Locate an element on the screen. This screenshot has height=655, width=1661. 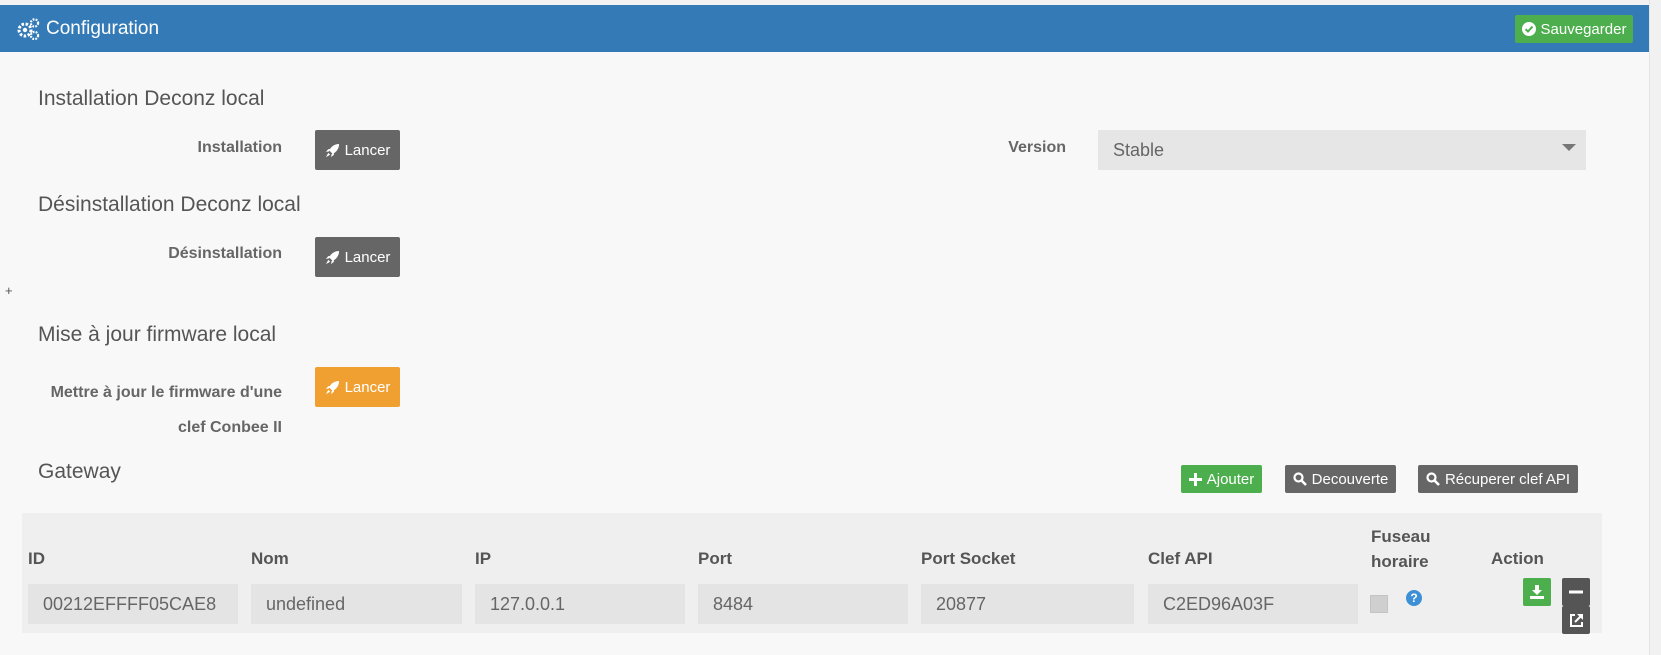
plus-icon is located at coordinates (1195, 479).